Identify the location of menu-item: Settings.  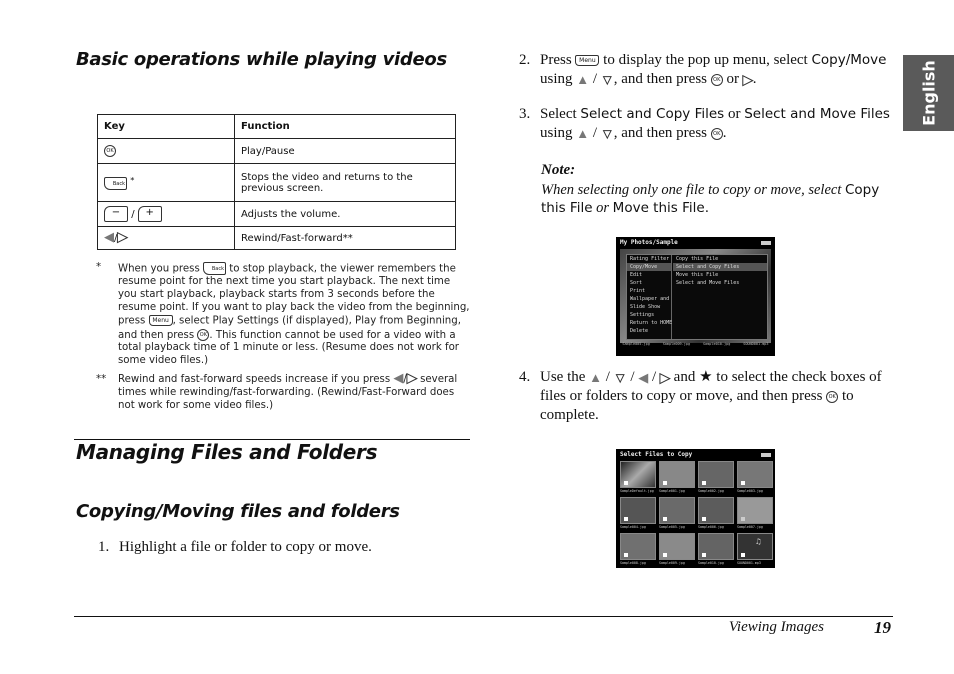
(649, 315).